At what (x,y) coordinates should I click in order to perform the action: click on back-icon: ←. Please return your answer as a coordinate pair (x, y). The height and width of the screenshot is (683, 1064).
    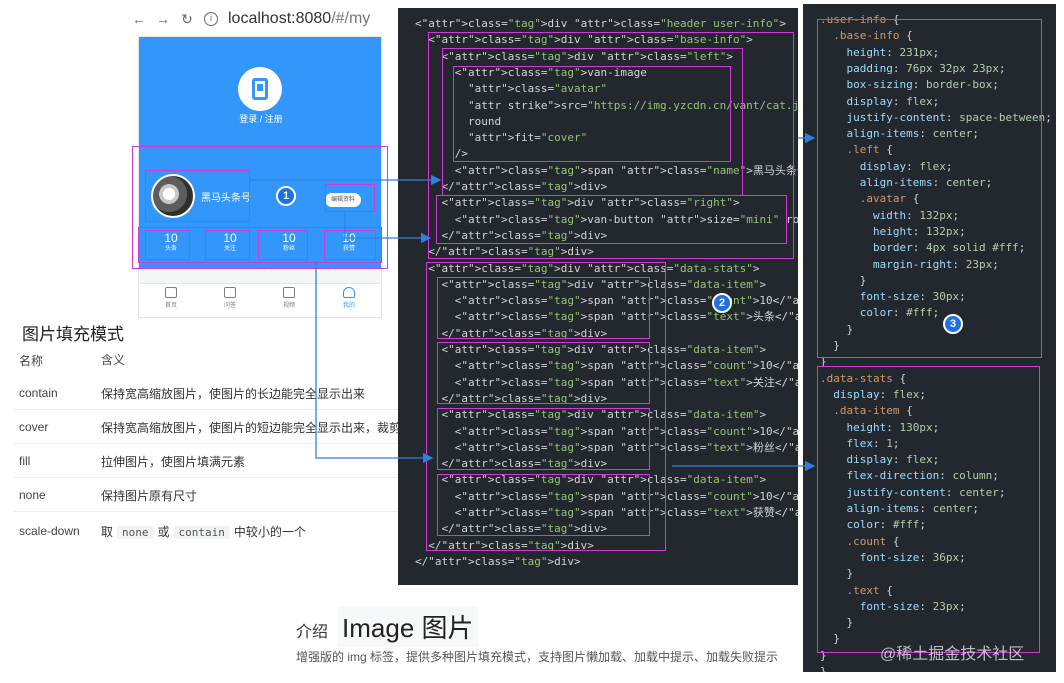
    Looking at the image, I should click on (139, 19).